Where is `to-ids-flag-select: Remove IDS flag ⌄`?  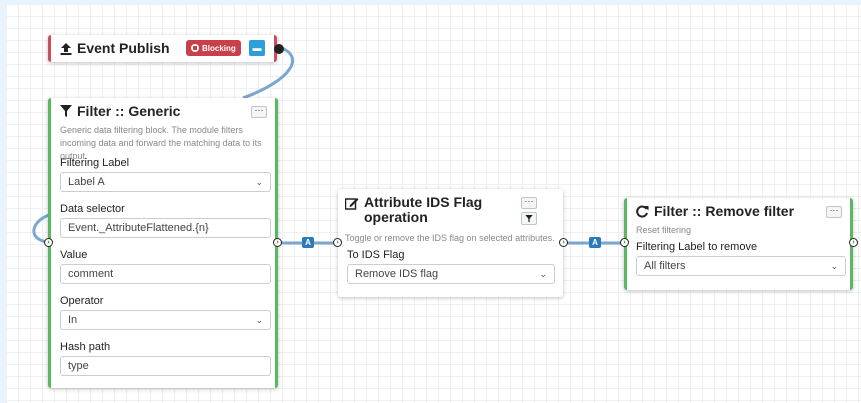
to-ids-flag-select: Remove IDS flag ⌄ is located at coordinates (451, 274).